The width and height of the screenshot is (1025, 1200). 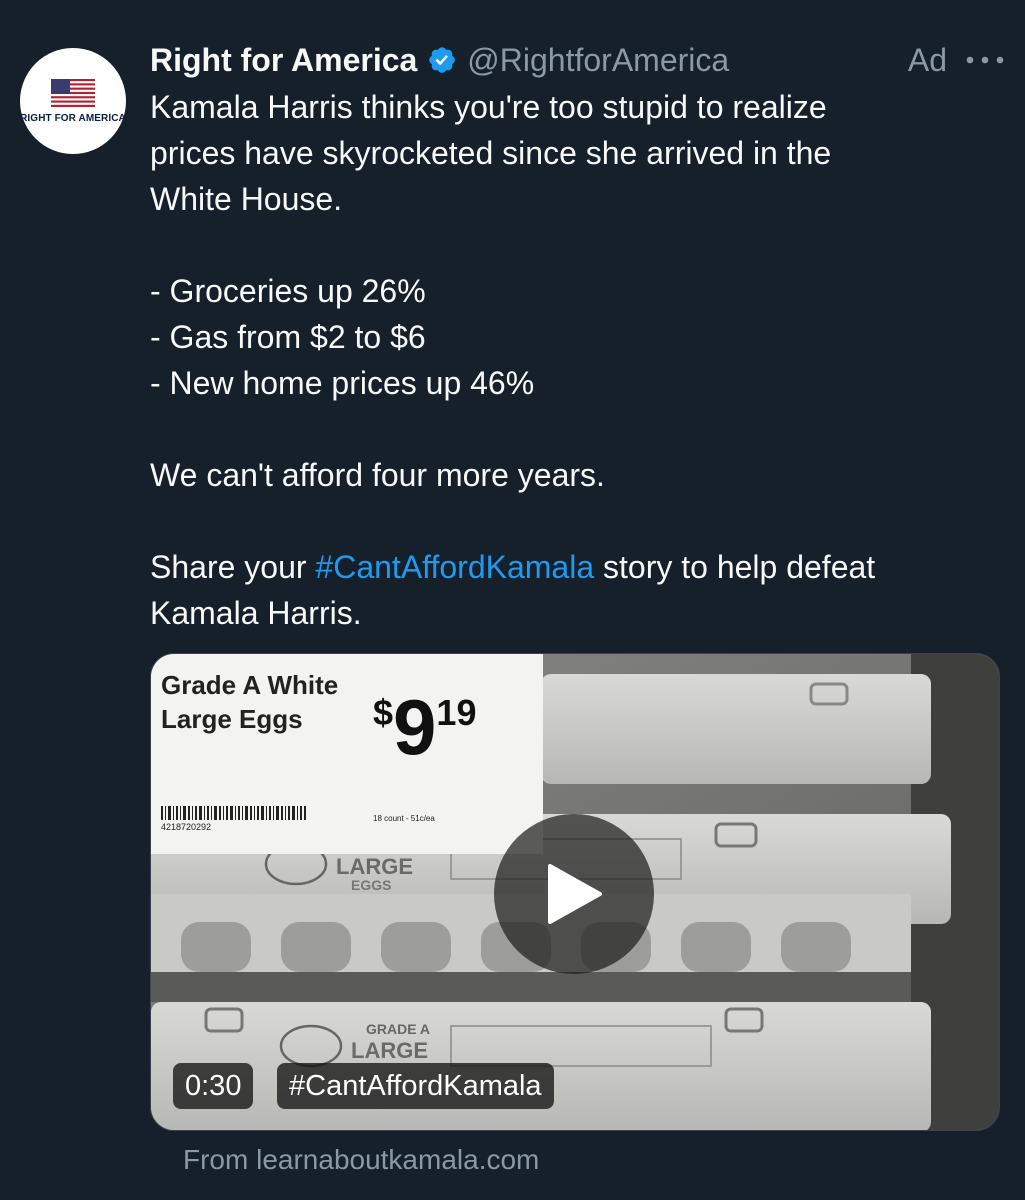 What do you see at coordinates (927, 60) in the screenshot?
I see `ad-label: Ad` at bounding box center [927, 60].